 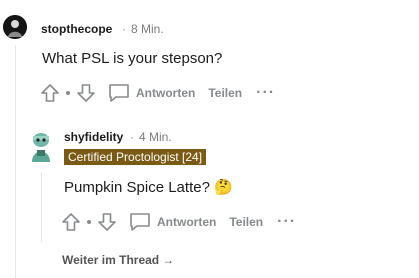 I want to click on avatar-stopthecope, so click(x=15, y=27).